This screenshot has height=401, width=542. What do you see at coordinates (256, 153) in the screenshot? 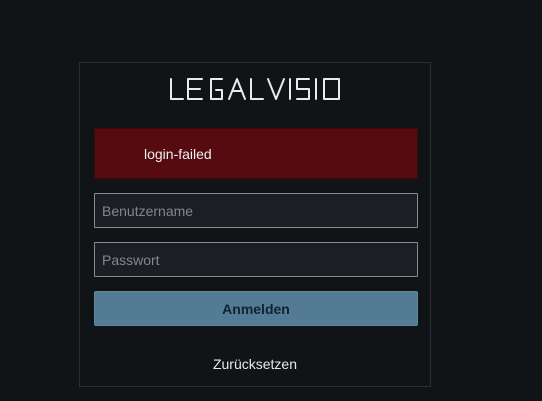
I see `error-alert: login-failed` at bounding box center [256, 153].